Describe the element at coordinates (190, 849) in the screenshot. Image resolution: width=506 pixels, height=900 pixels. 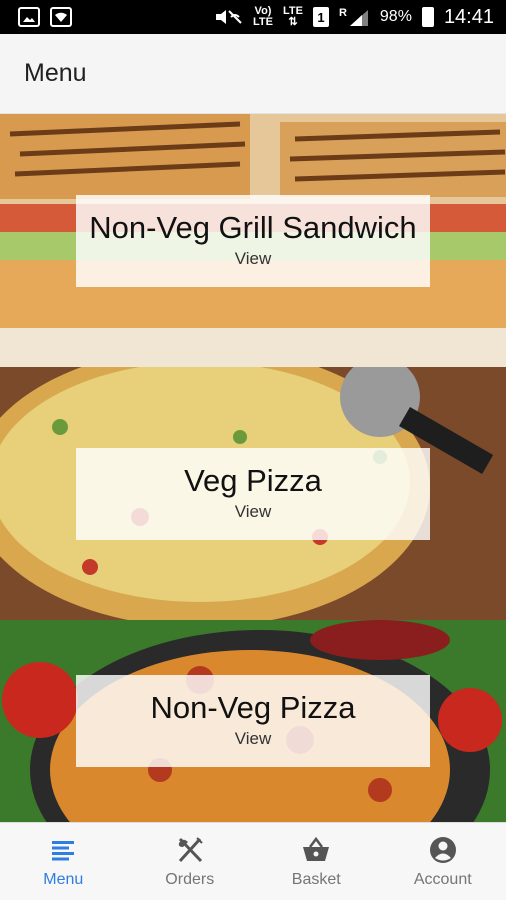
I see `fork-knife-icon` at that location.